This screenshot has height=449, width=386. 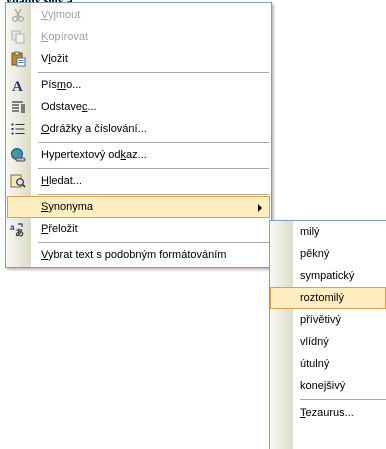 What do you see at coordinates (138, 229) in the screenshot?
I see `menu-item-translate: a あ Přeložit` at bounding box center [138, 229].